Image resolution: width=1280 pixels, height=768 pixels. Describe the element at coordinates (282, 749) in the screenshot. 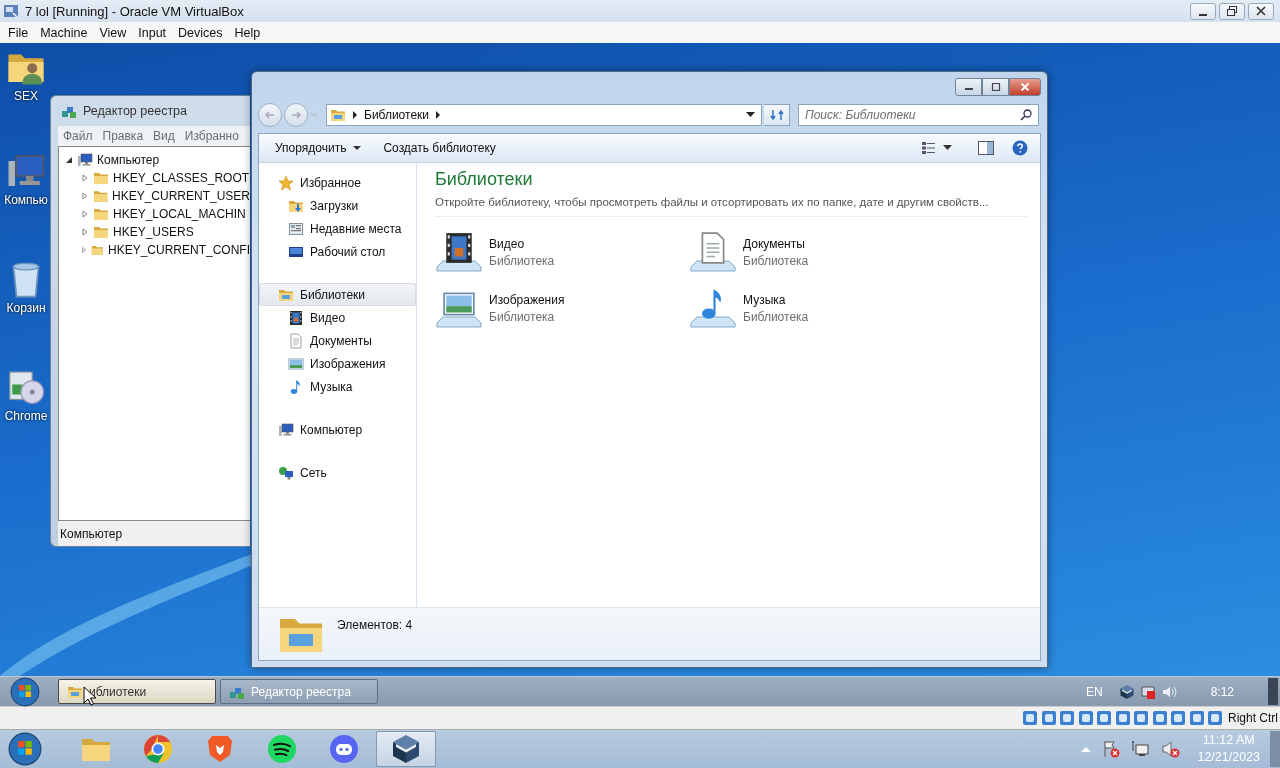

I see `spotify-icon` at that location.